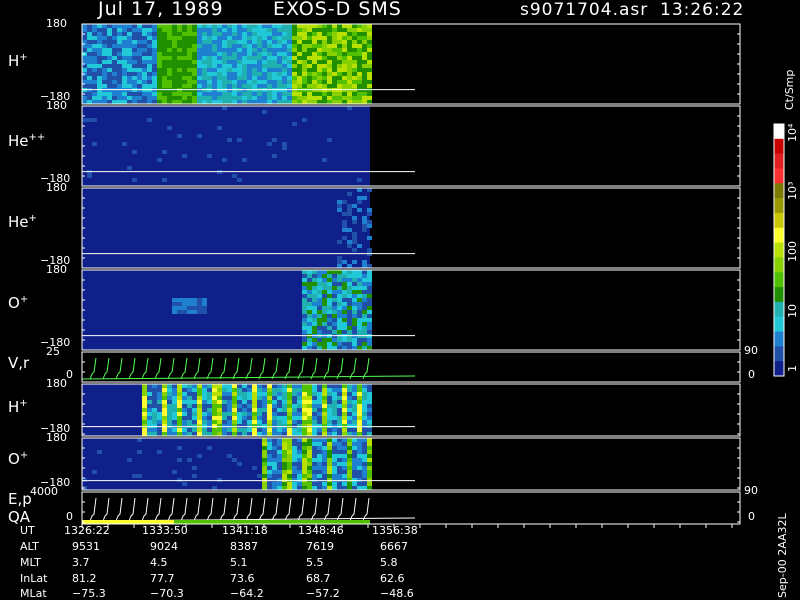  Describe the element at coordinates (18, 407) in the screenshot. I see `panel-label-h-plus-2: H+` at that location.